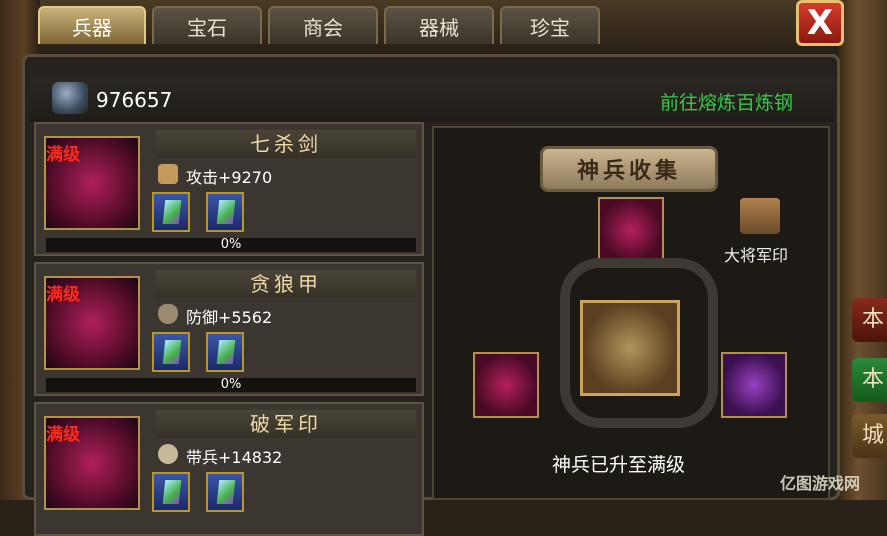 This screenshot has width=887, height=536. I want to click on seal-slot-icon, so click(754, 385).